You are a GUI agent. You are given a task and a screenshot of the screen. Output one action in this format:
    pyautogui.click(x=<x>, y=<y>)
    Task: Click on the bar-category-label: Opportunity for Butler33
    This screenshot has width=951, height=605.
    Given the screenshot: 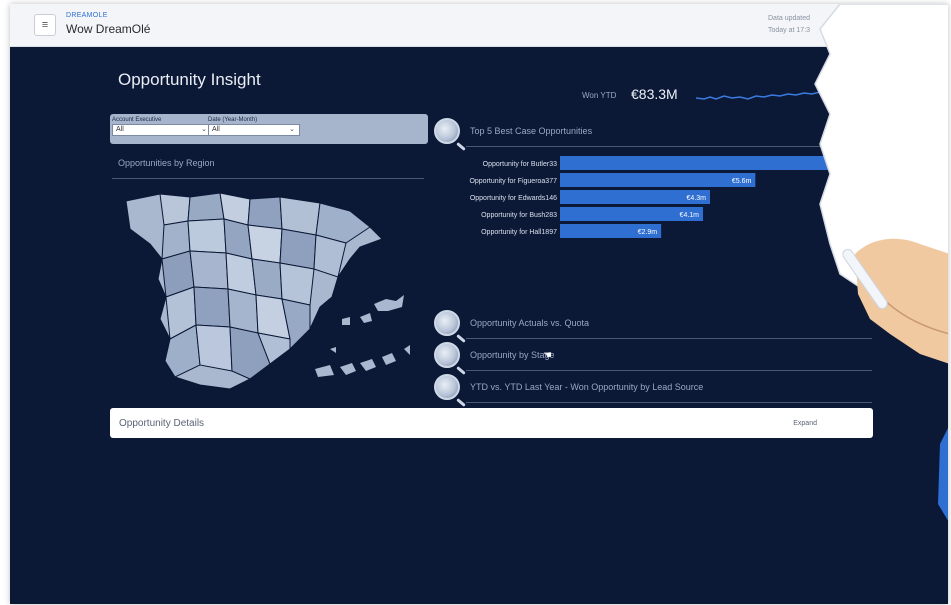 What is the action you would take?
    pyautogui.click(x=520, y=164)
    